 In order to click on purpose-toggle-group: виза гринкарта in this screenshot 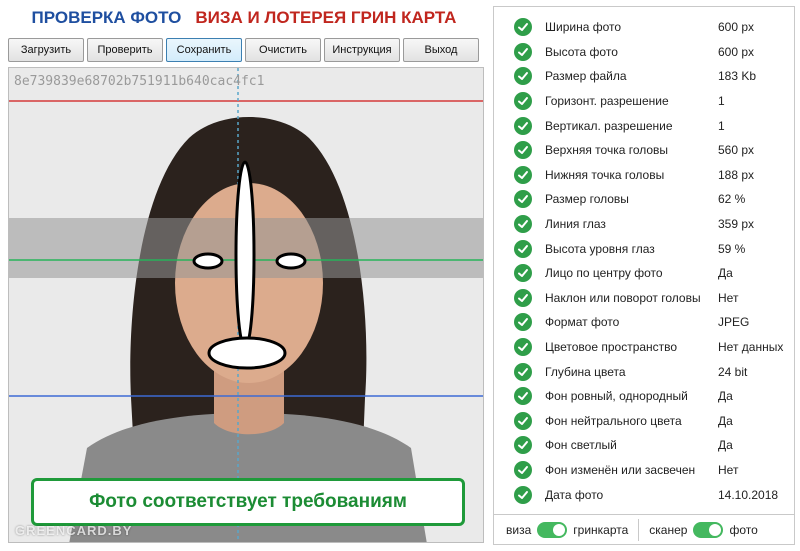, I will do `click(567, 529)`.